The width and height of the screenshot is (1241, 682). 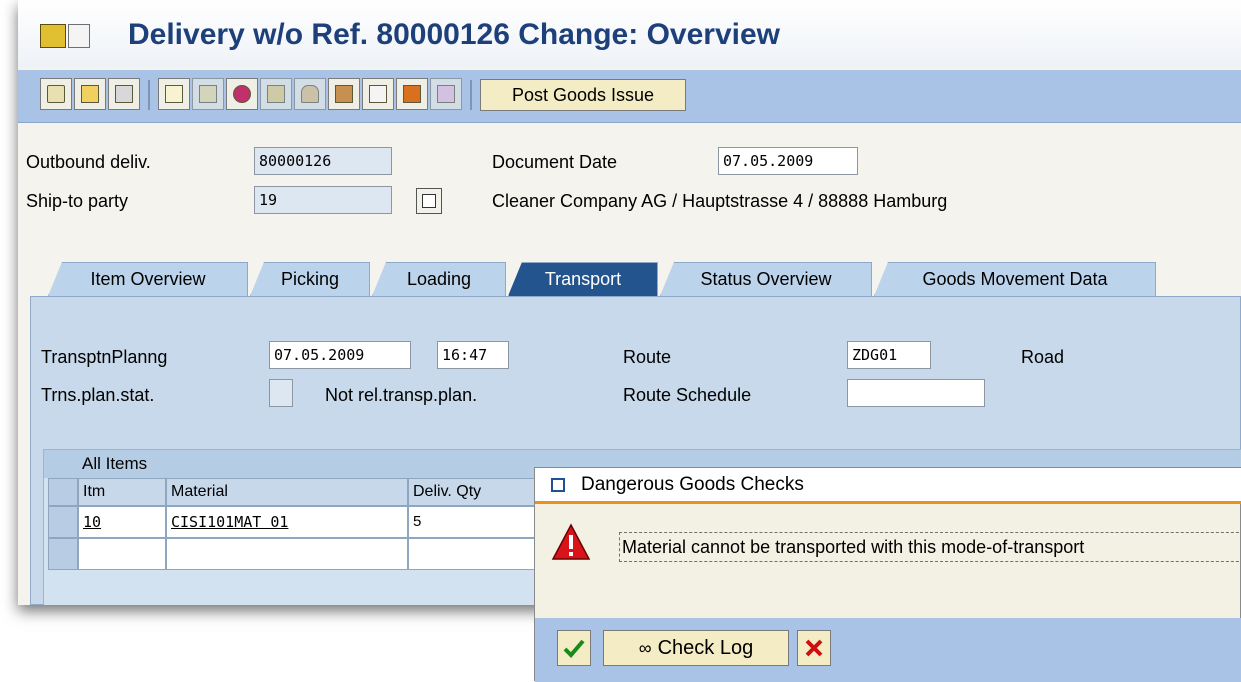 I want to click on trans-plan-status-label: Trns.plan.stat., so click(x=98, y=395).